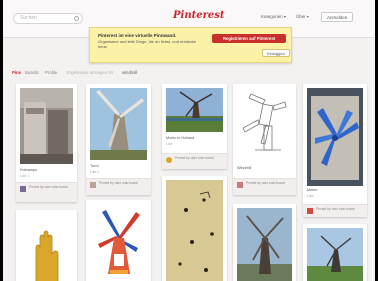 Image resolution: width=378 pixels, height=281 pixels. Describe the element at coordinates (51, 72) in the screenshot. I see `filter-profiles: Profile` at that location.